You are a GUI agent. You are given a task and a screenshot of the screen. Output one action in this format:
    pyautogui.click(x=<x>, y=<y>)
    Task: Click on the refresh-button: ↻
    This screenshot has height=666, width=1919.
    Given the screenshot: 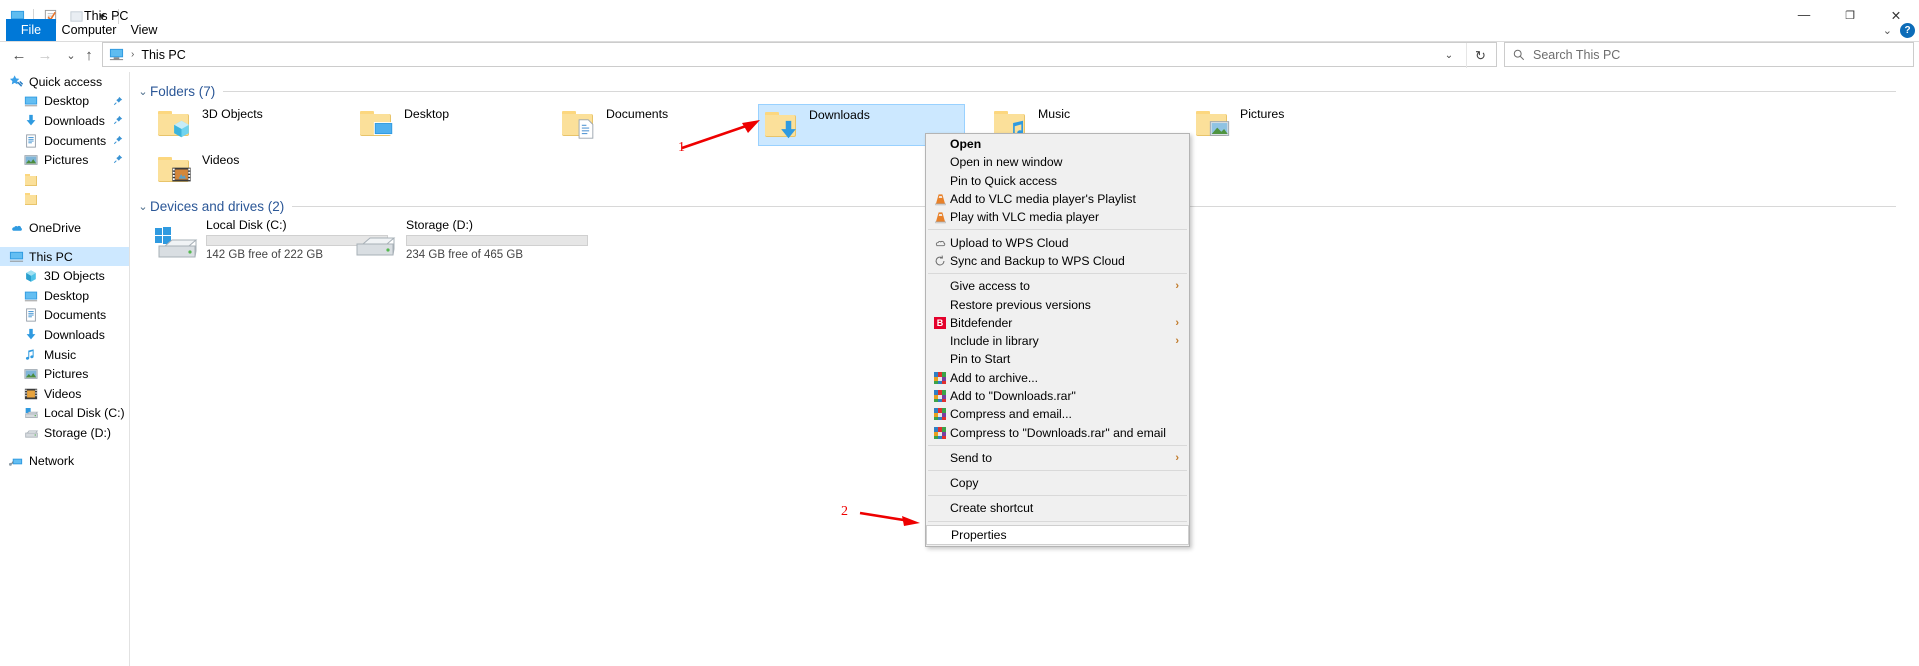 What is the action you would take?
    pyautogui.click(x=1480, y=55)
    